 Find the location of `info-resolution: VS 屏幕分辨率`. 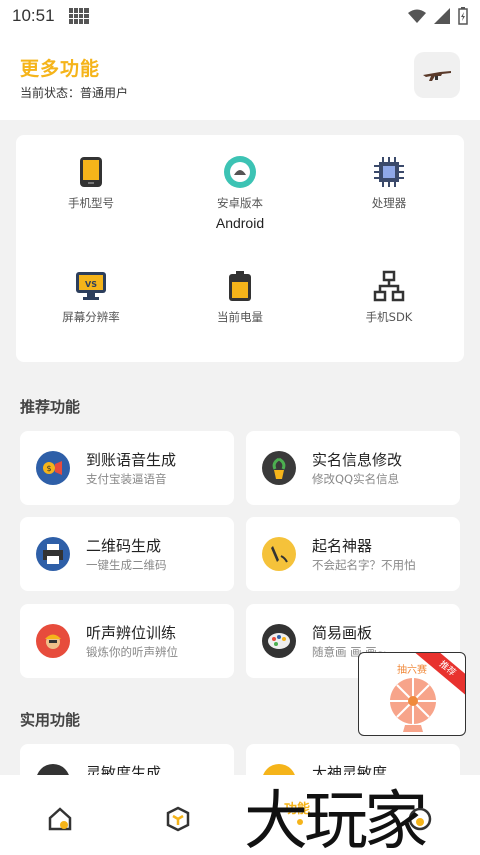

info-resolution: VS 屏幕分辨率 is located at coordinates (91, 299).